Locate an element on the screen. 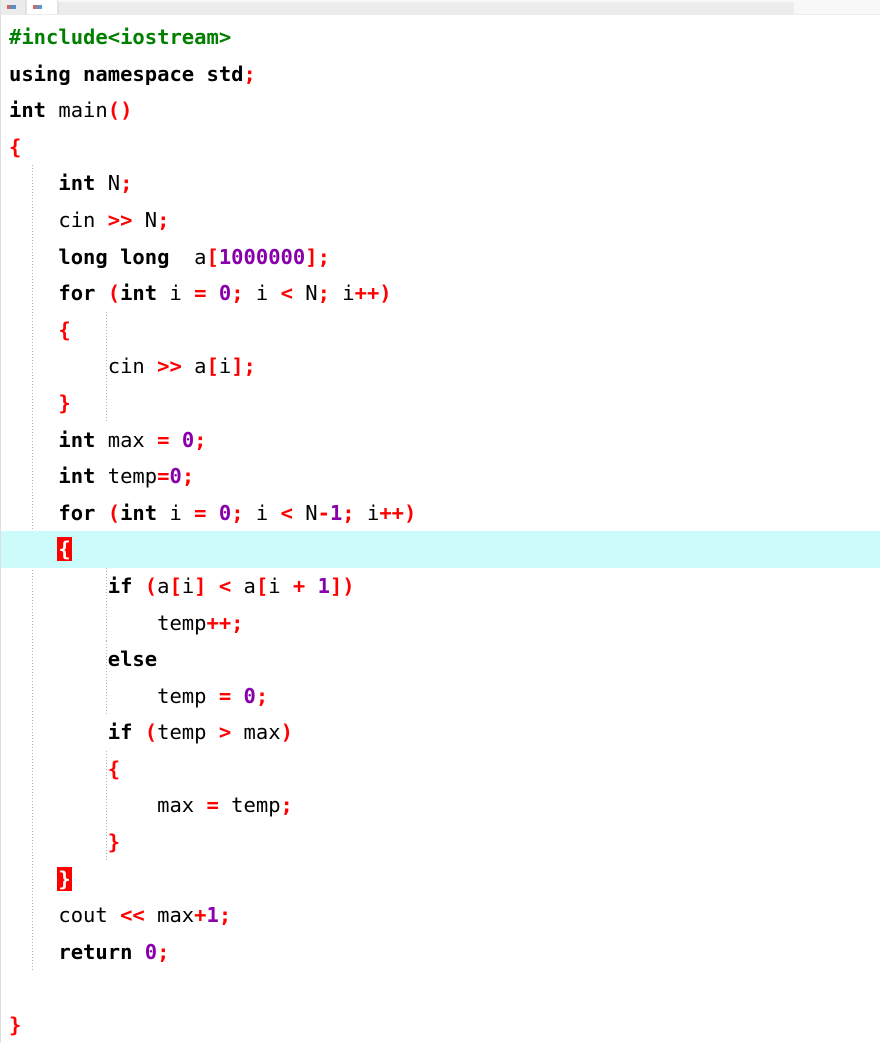  code-line: cout << max+1; is located at coordinates (440, 915).